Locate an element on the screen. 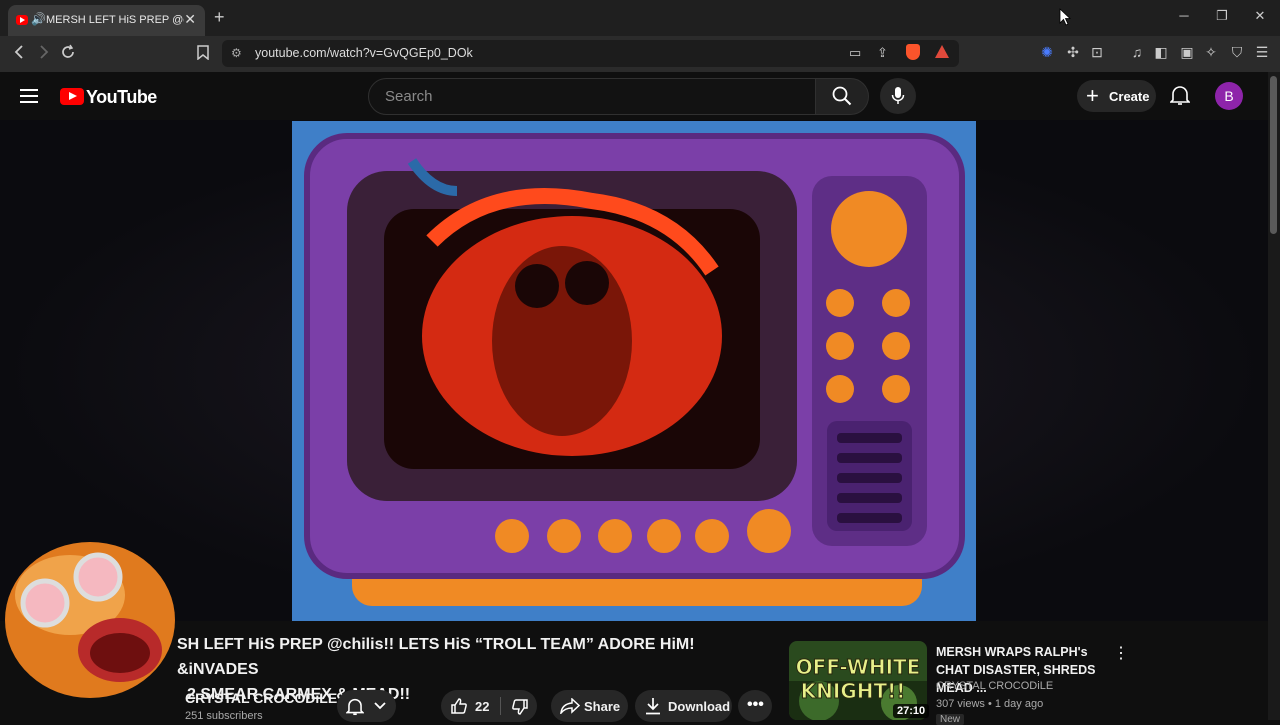  more-horizontal-icon: ••• is located at coordinates (755, 704).